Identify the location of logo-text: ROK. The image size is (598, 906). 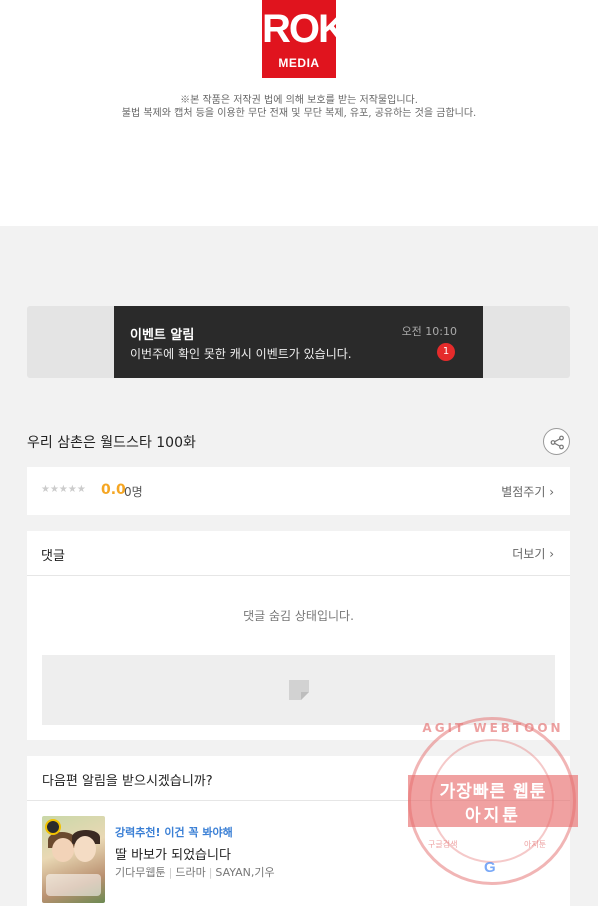
(304, 29).